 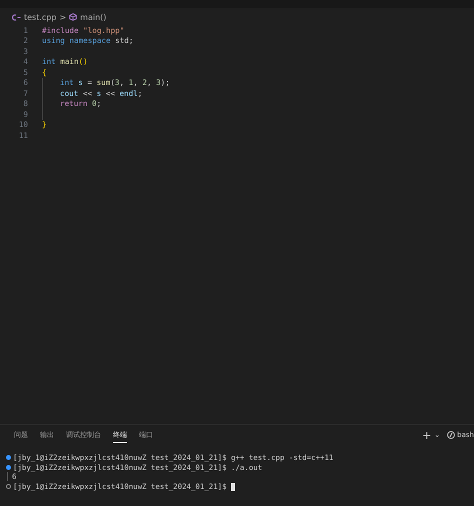 I want to click on command-status-icon, so click(x=8, y=487).